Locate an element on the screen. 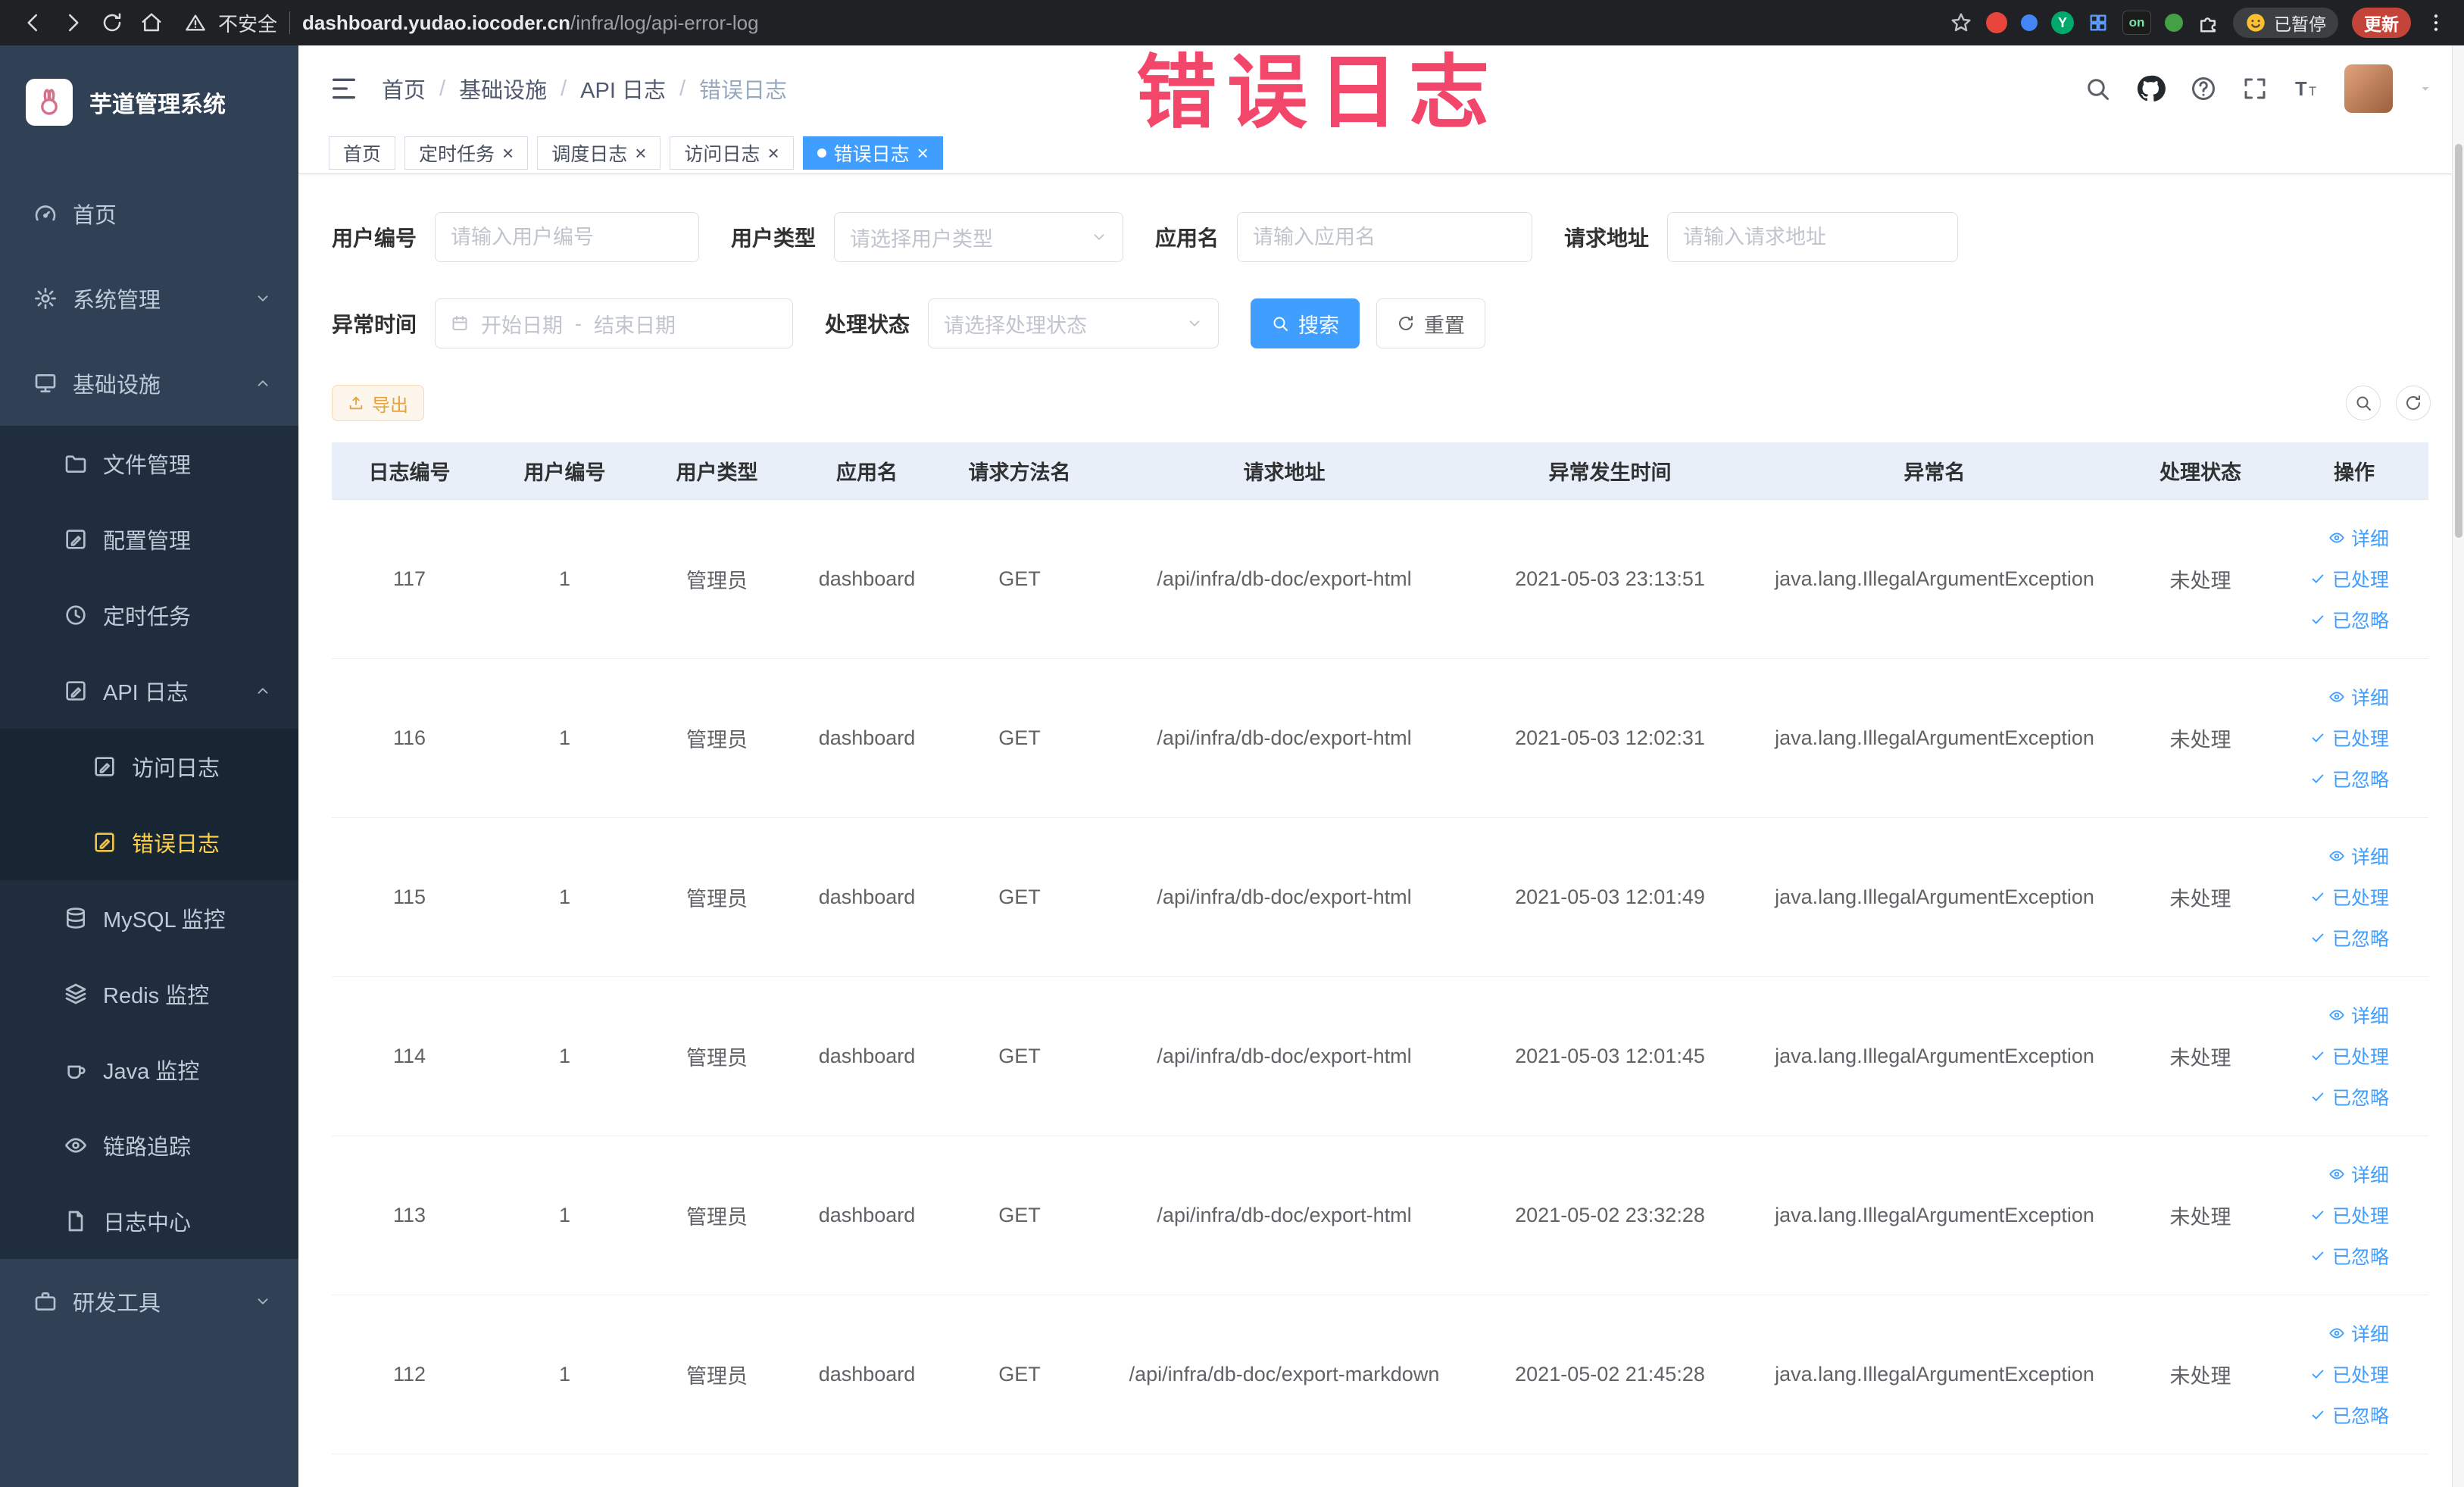 The height and width of the screenshot is (1487, 2464). action-label: 详细 is located at coordinates (2369, 1016).